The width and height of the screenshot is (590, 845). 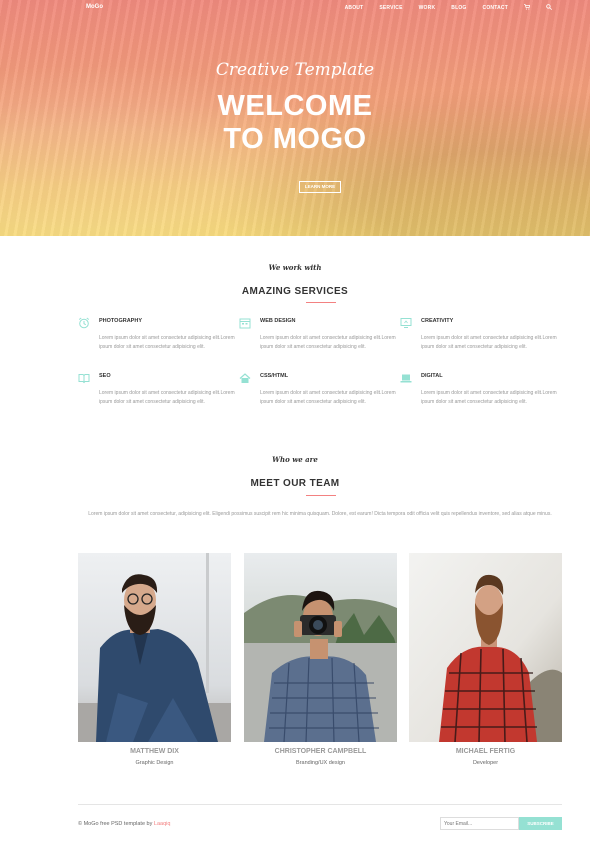 I want to click on service-title: DIGITAL, so click(x=432, y=376).